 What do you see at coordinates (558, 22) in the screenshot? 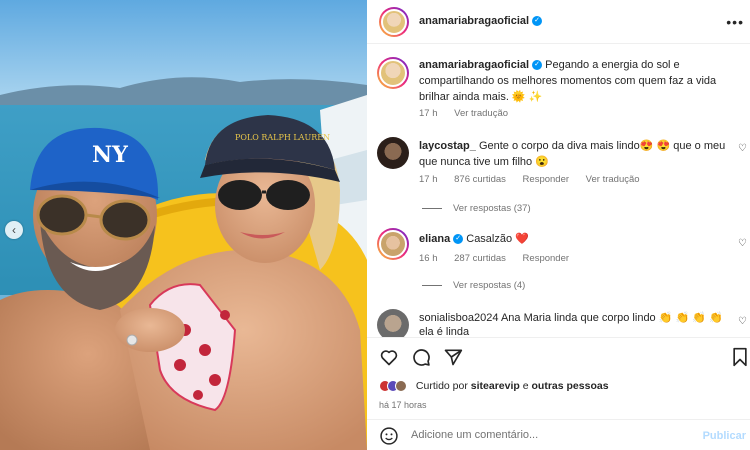
I see `post-header: anamariabragaoficial ✓ •••` at bounding box center [558, 22].